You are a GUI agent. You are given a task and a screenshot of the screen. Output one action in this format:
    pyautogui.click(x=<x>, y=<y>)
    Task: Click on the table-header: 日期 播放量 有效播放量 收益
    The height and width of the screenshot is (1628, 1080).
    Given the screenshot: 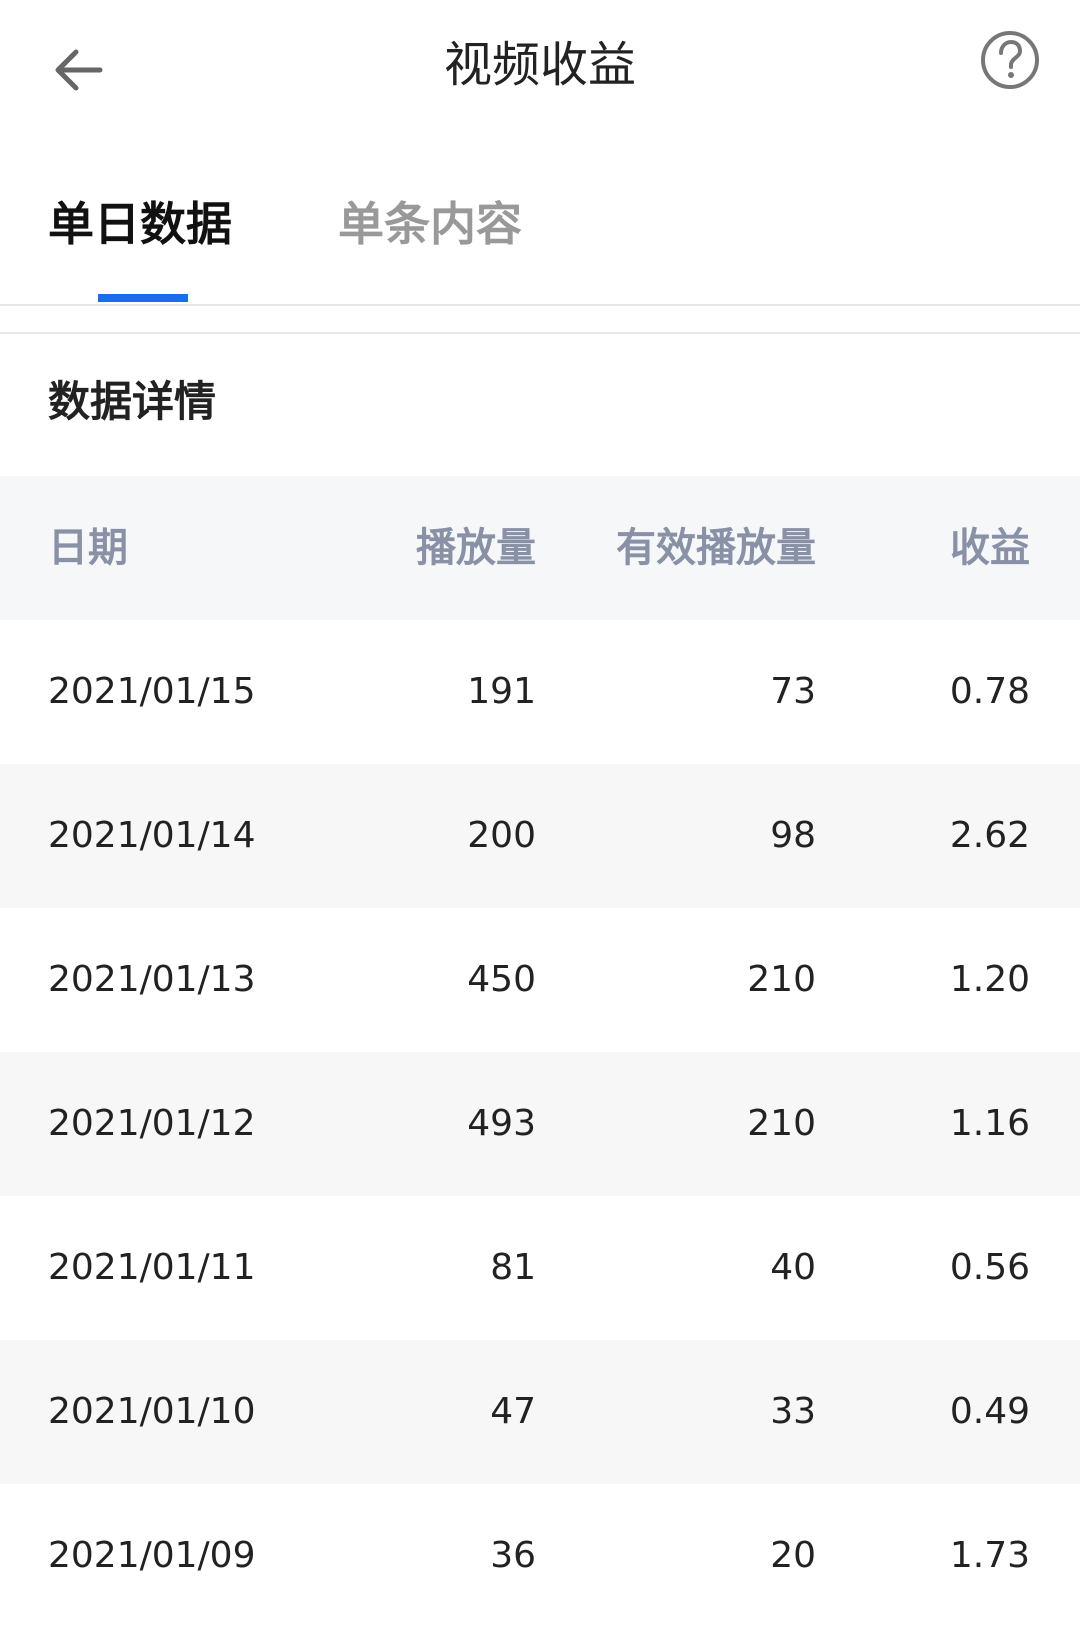 What is the action you would take?
    pyautogui.click(x=540, y=548)
    